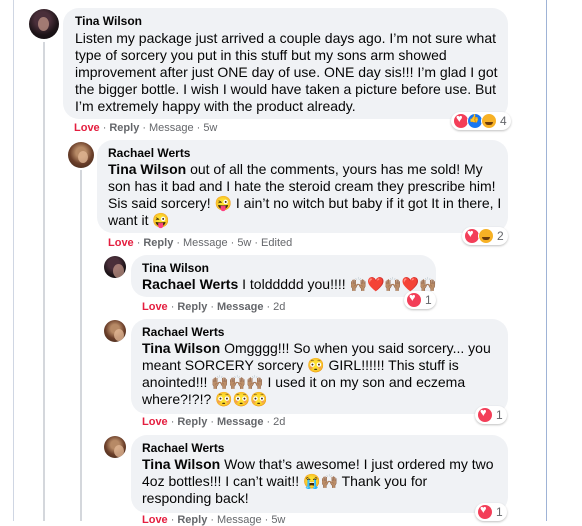 The height and width of the screenshot is (526, 582). I want to click on reaction-summary: 4, so click(481, 121).